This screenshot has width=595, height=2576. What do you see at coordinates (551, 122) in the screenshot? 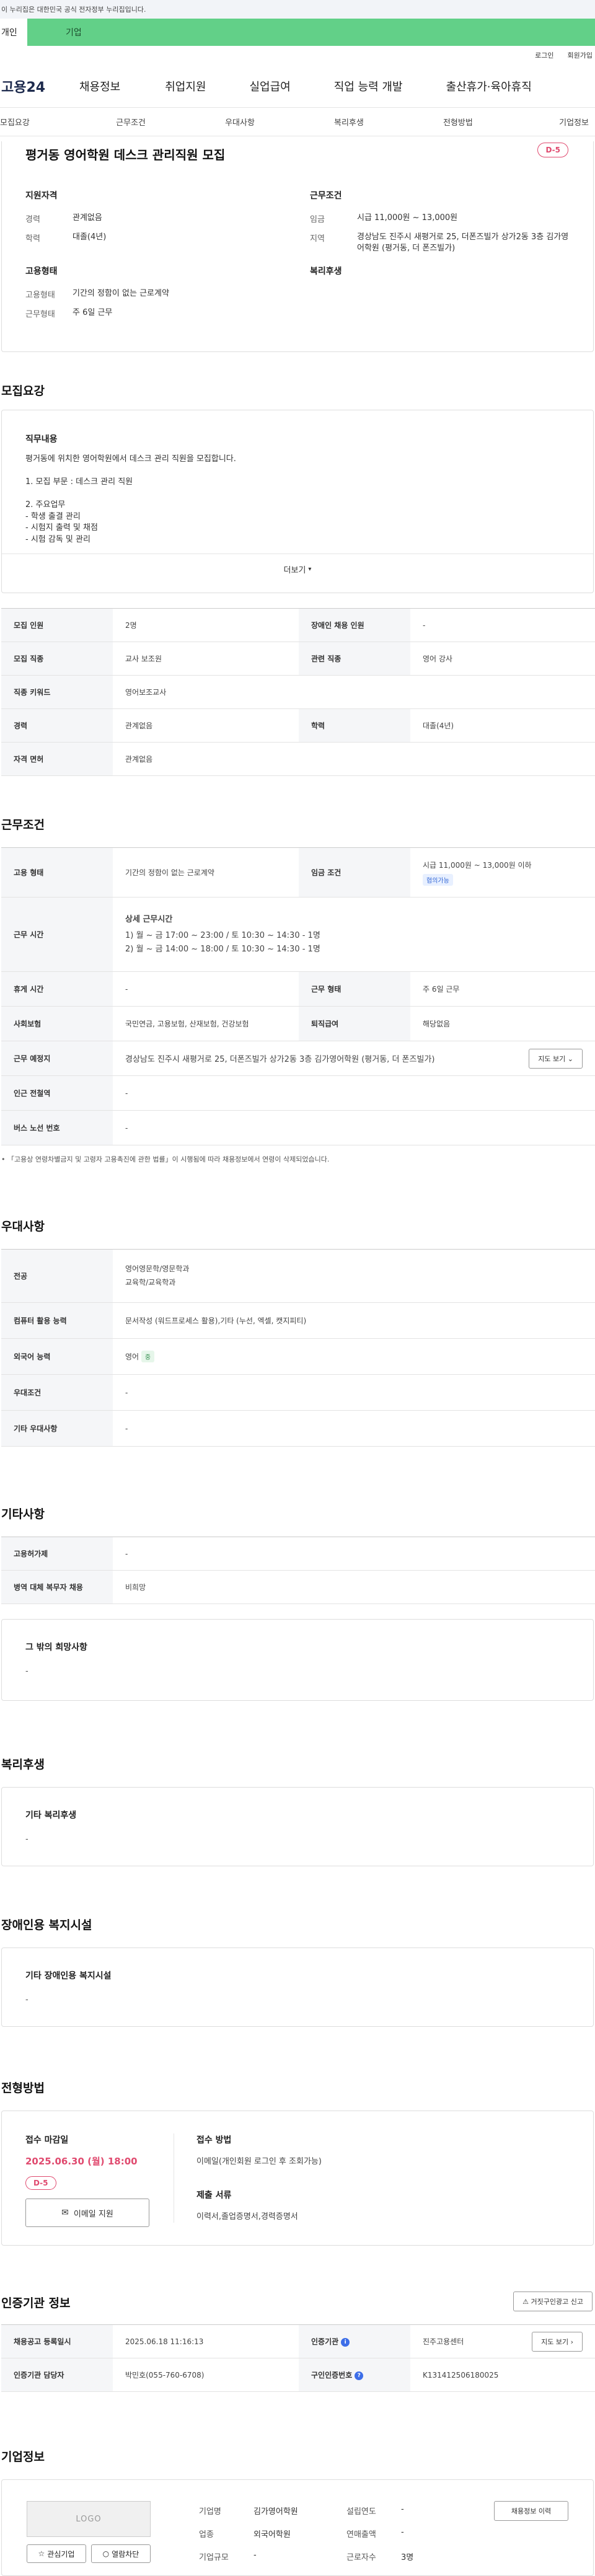
I see `anchor-company: 기업정보` at bounding box center [551, 122].